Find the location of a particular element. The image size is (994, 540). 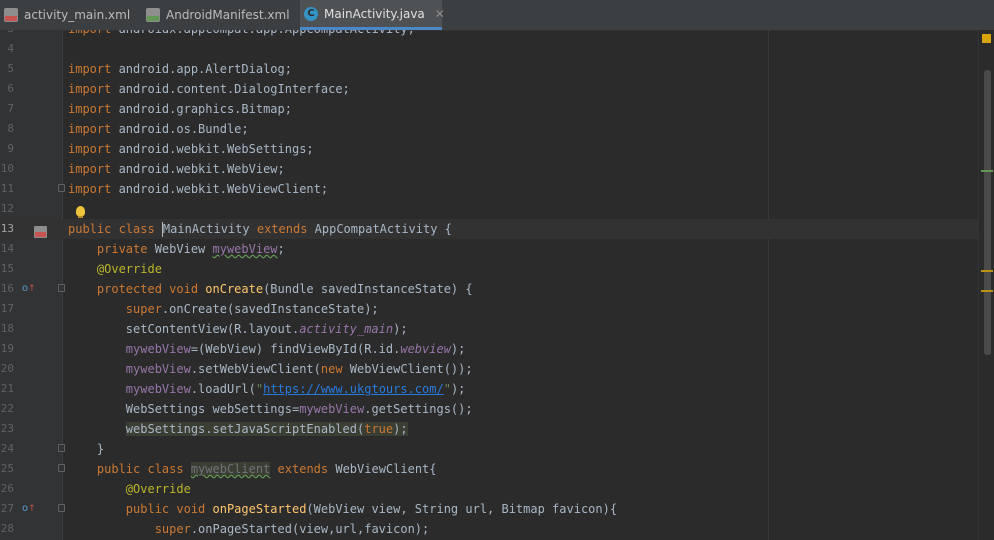

code-line: setContentView(R.layout.activity_main); is located at coordinates (238, 329).